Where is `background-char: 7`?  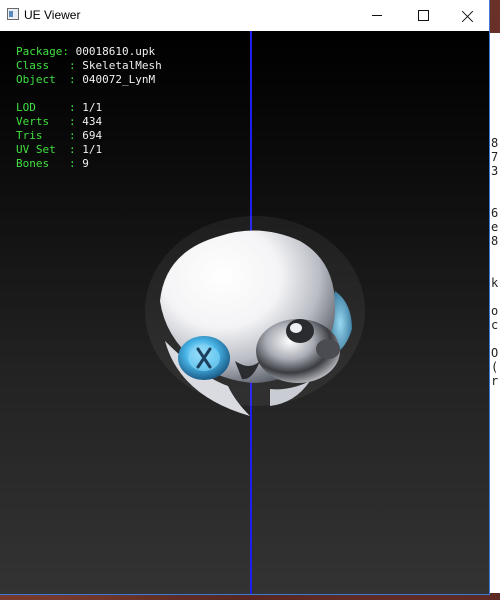
background-char: 7 is located at coordinates (495, 157).